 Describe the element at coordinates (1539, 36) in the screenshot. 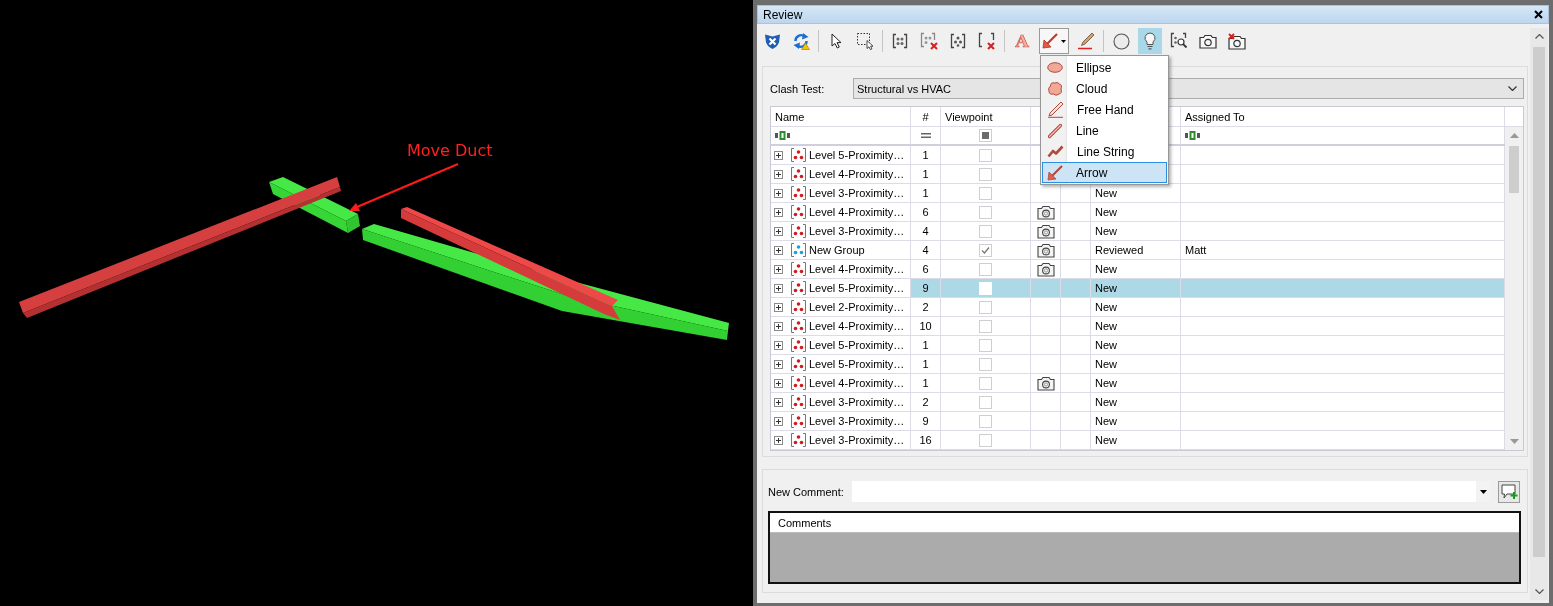

I see `scroll-up-icon` at that location.